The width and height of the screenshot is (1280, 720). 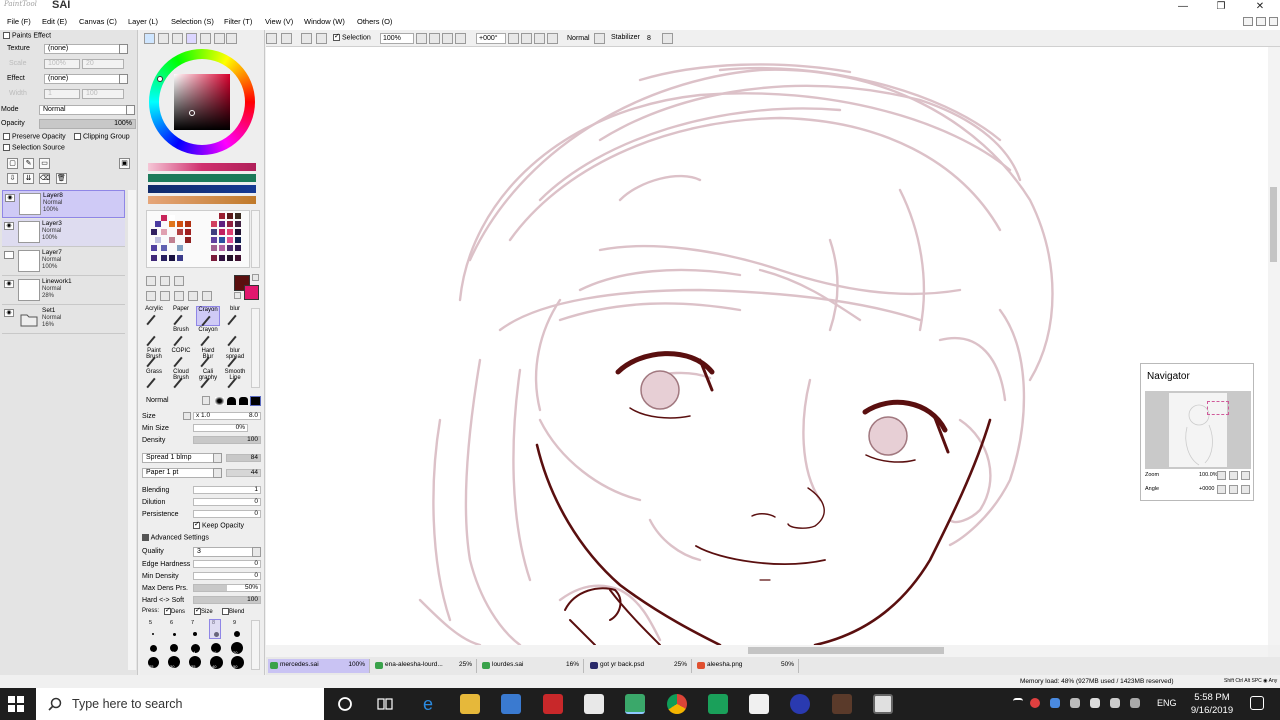 I want to click on spread-slider: 84, so click(x=243, y=458).